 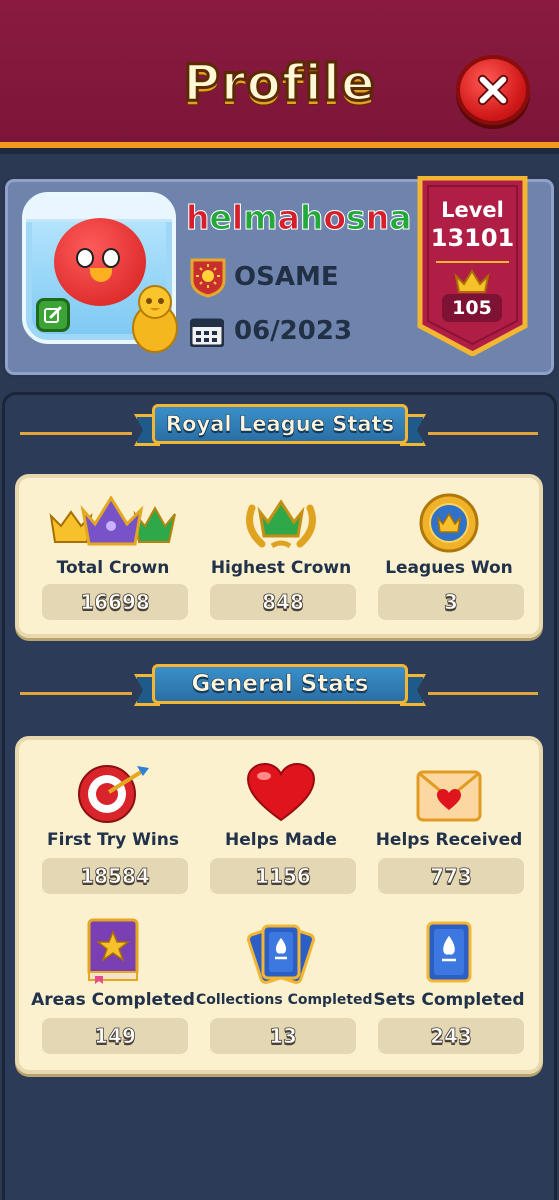 What do you see at coordinates (449, 796) in the screenshot?
I see `heart-envelope-icon` at bounding box center [449, 796].